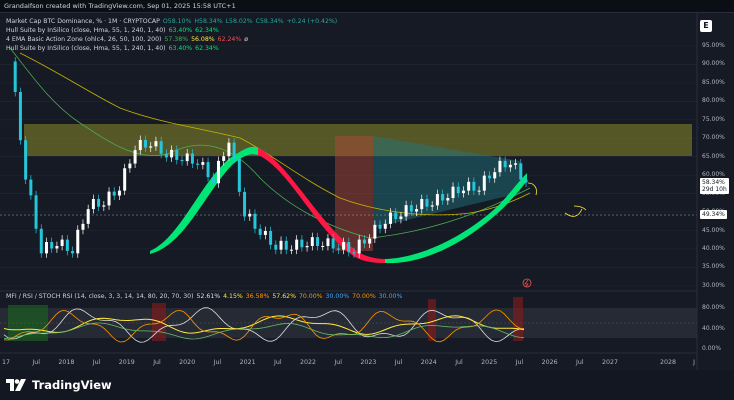 The image size is (734, 400). What do you see at coordinates (203, 39) in the screenshot?
I see `indicator-value: 56.08%` at bounding box center [203, 39].